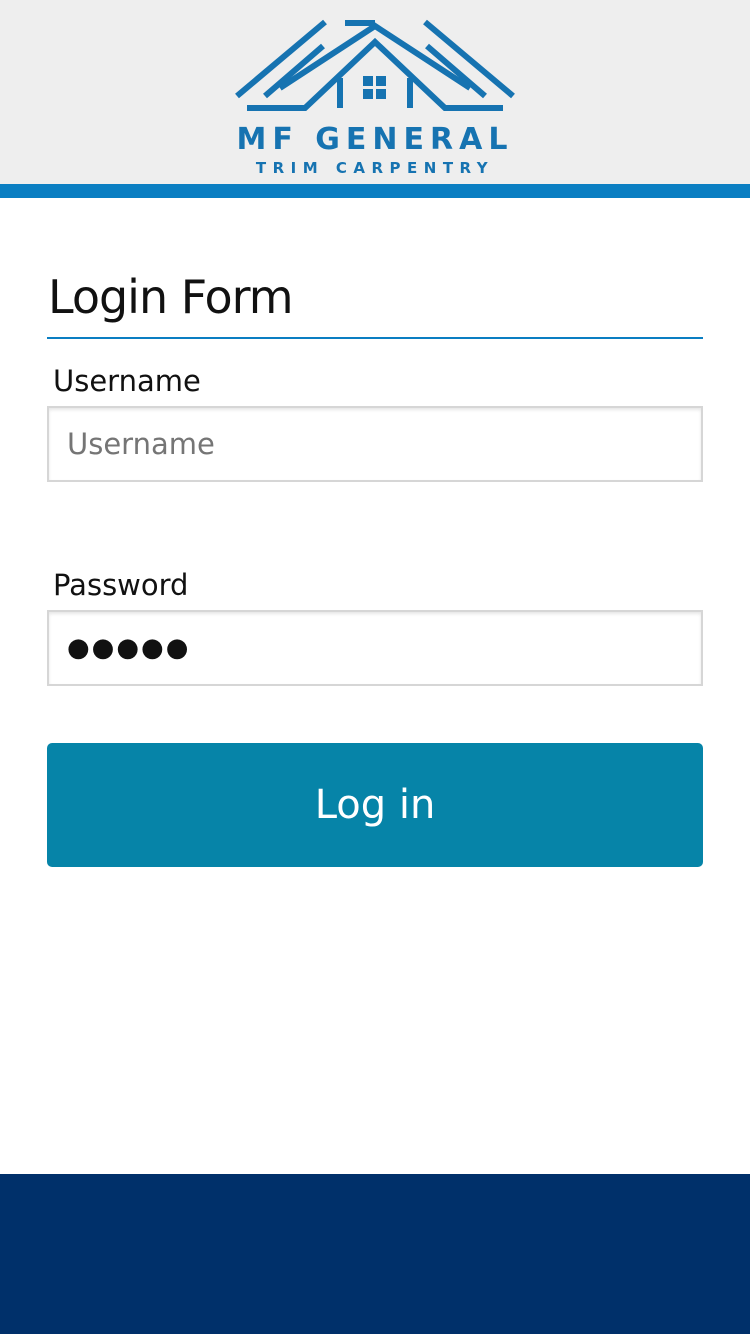 This screenshot has width=750, height=1334. I want to click on house-logo-icon, so click(375, 65).